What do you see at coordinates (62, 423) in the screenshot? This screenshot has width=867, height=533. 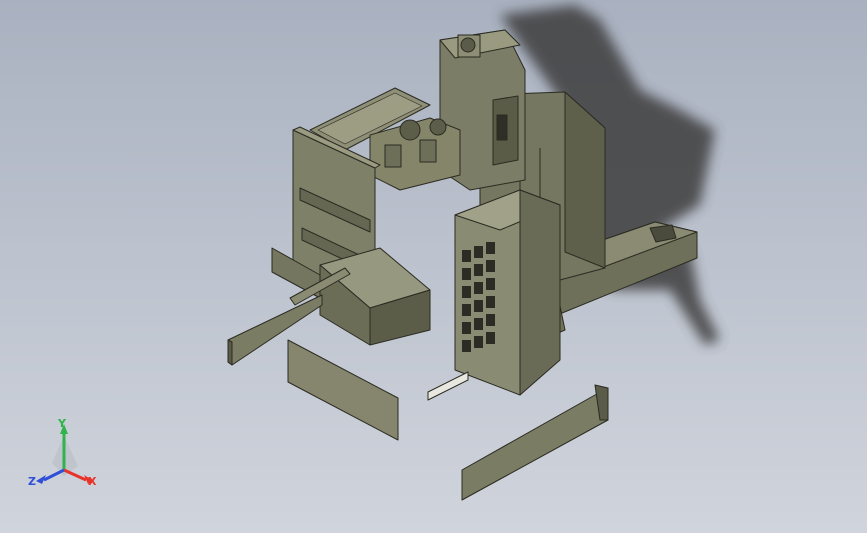 I see `y-axis-label: Y` at bounding box center [62, 423].